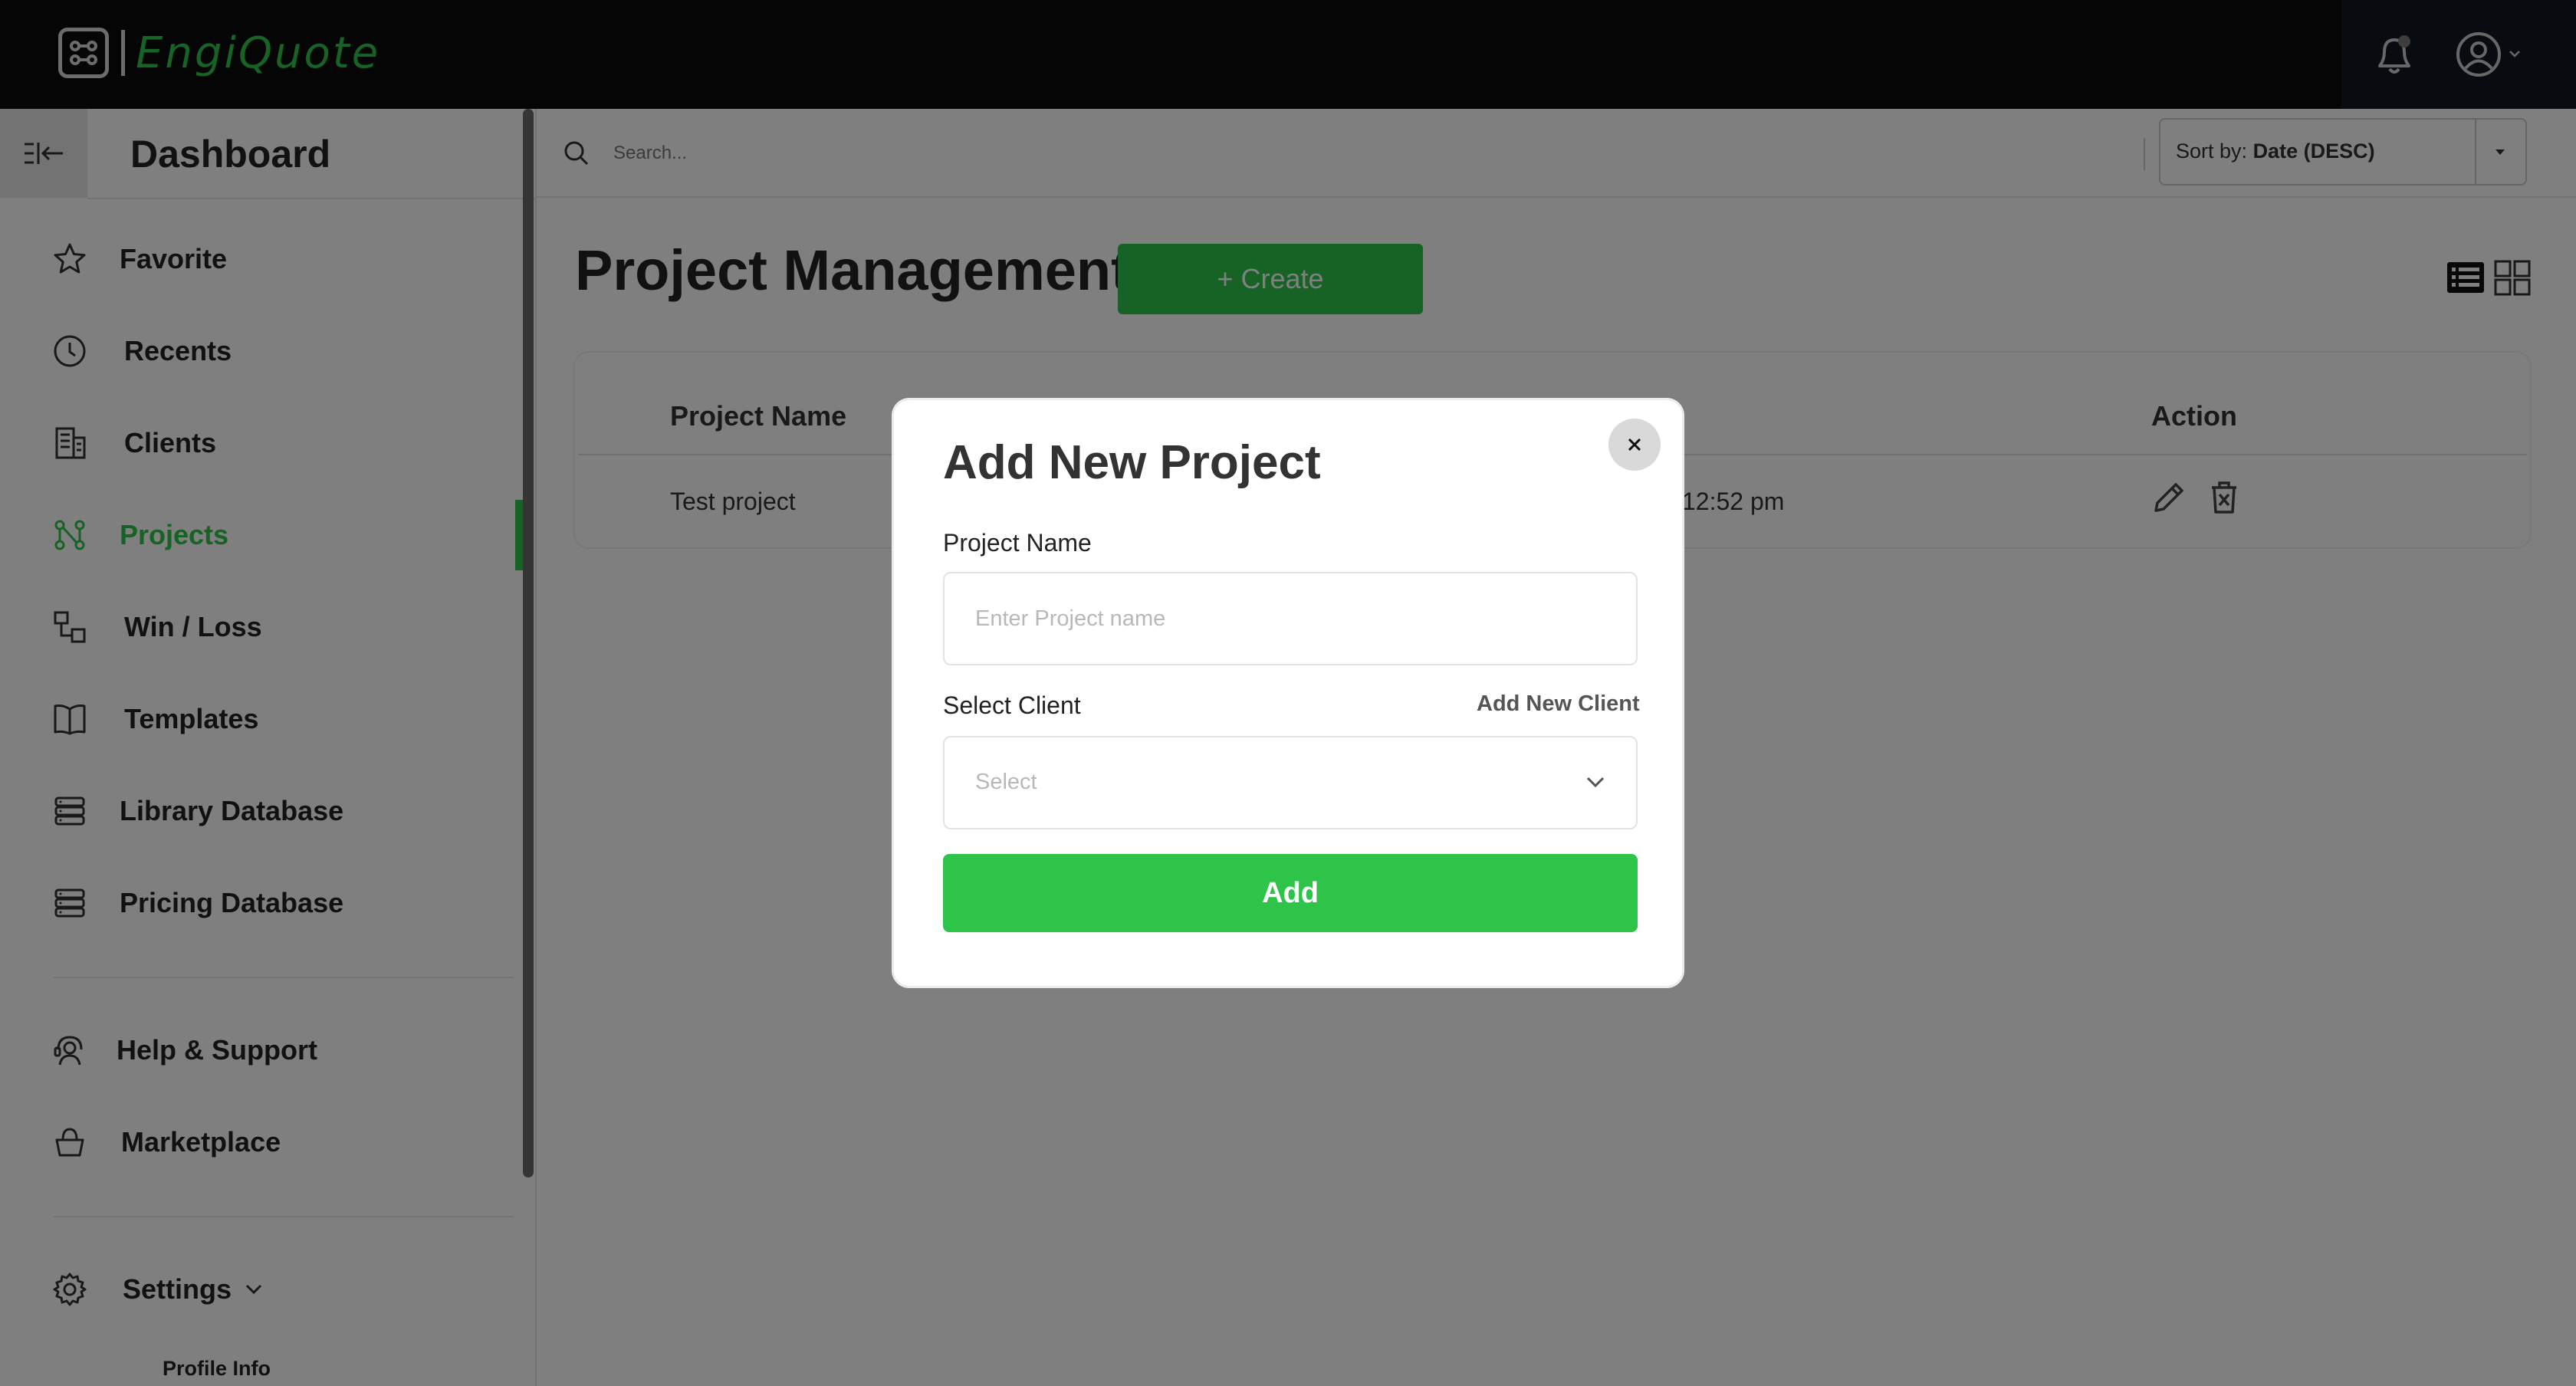 The image size is (2576, 1386). What do you see at coordinates (1291, 618) in the screenshot?
I see `project-name-input` at bounding box center [1291, 618].